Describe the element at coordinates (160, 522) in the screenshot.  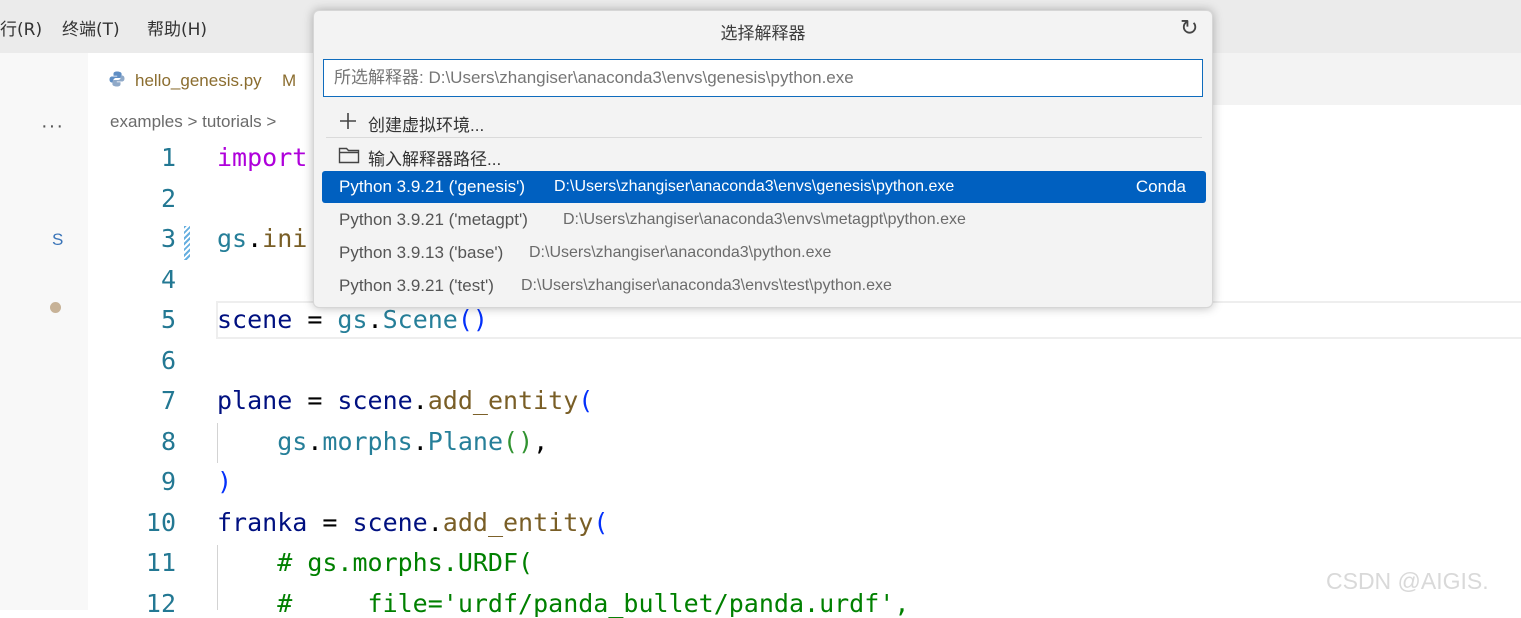
I see `line-number: 10` at that location.